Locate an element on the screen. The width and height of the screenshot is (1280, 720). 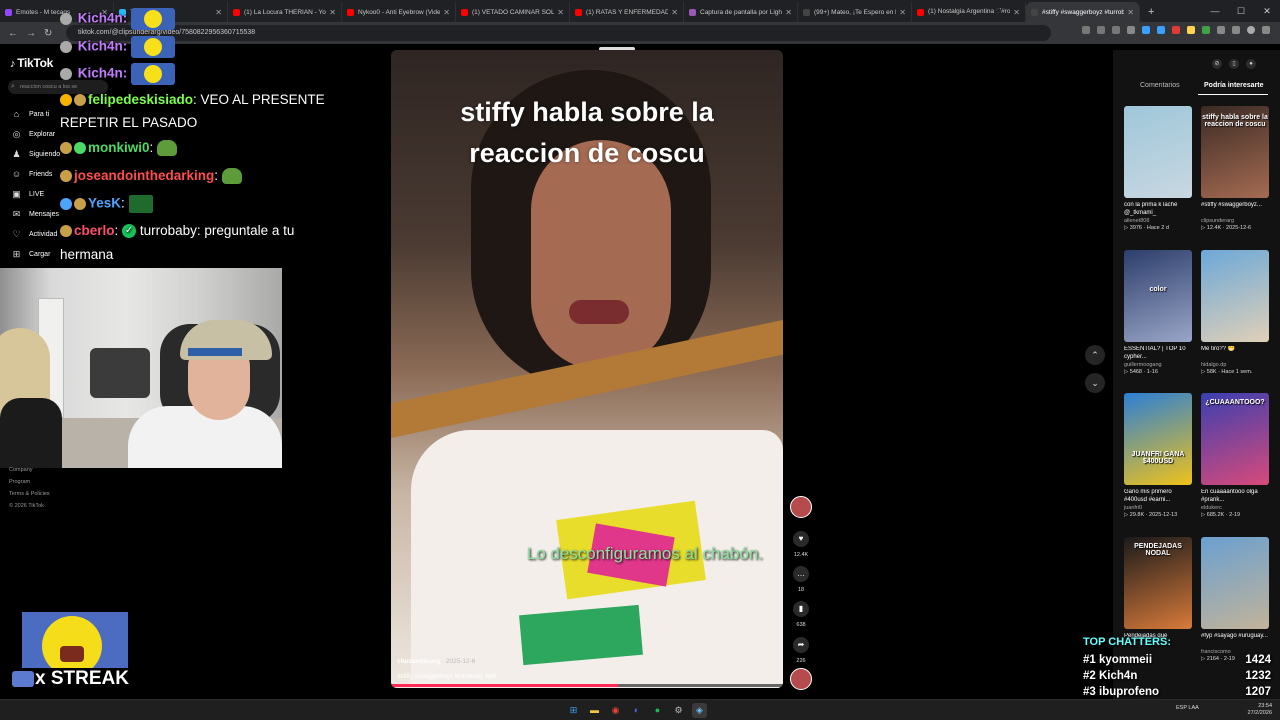
steam-icon: ◈ is located at coordinates (699, 710).